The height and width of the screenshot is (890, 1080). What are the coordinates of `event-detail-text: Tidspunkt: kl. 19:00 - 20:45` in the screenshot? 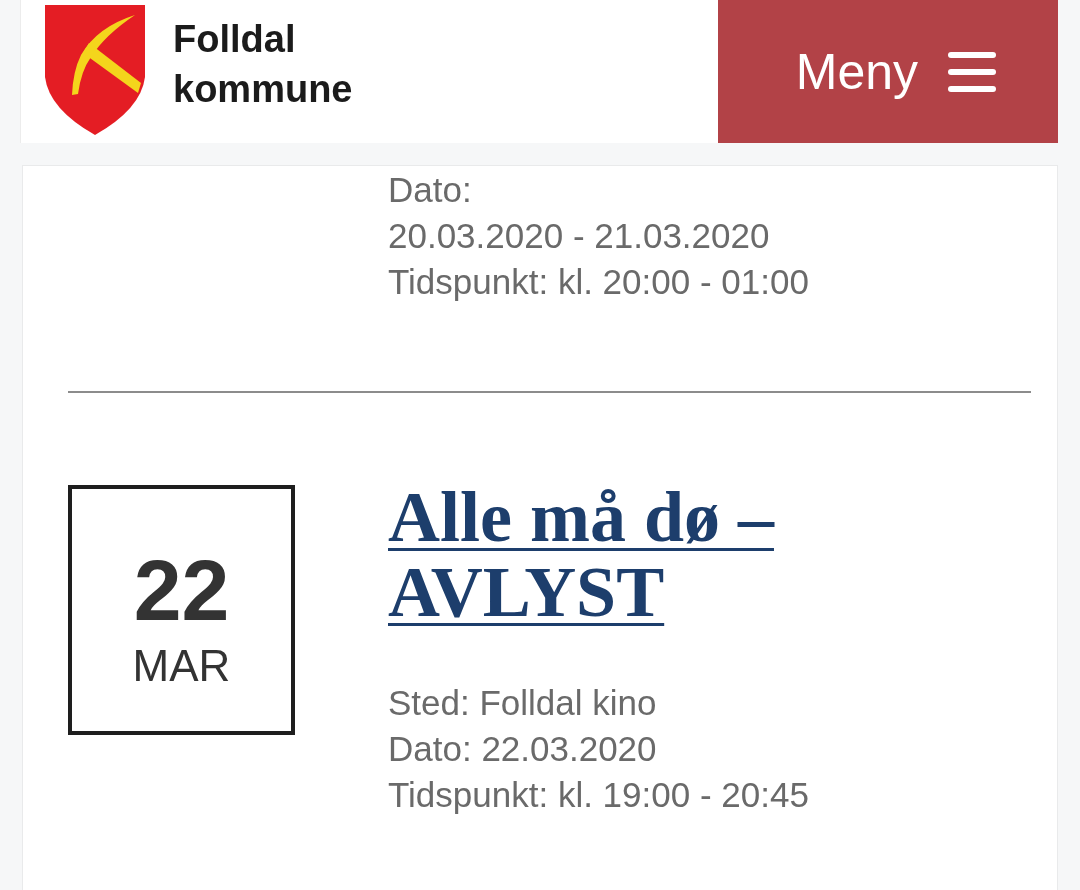 It's located at (598, 795).